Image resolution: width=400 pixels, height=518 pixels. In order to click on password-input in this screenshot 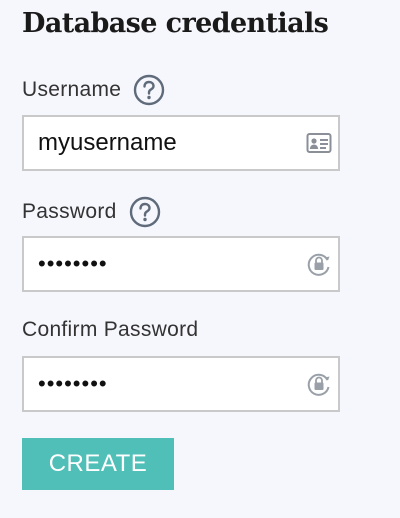, I will do `click(181, 264)`.